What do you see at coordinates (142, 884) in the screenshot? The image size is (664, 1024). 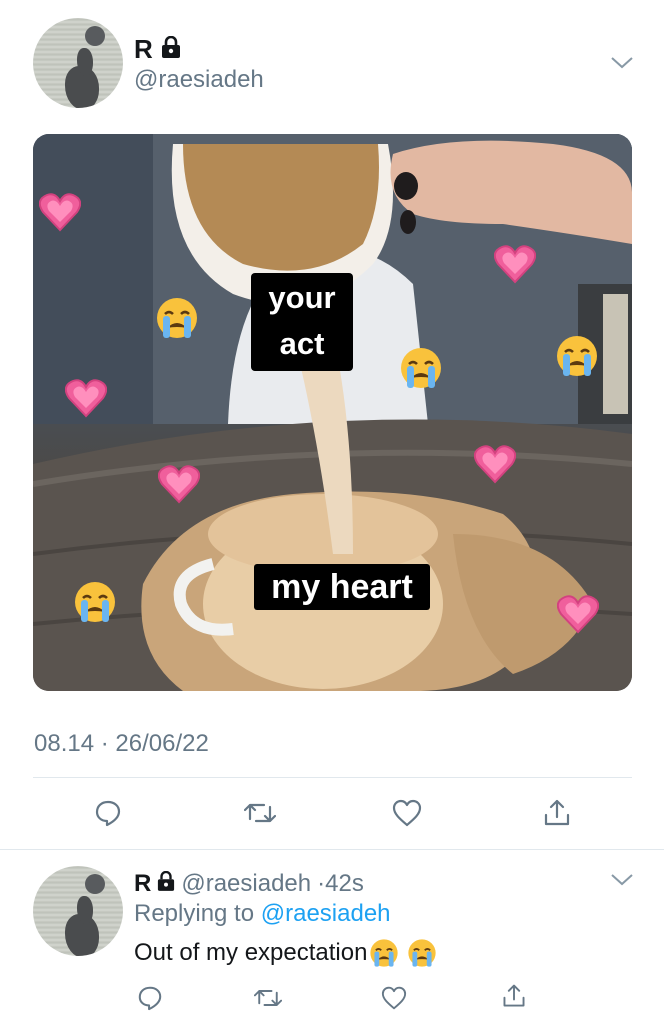 I see `reply-display-name: R` at bounding box center [142, 884].